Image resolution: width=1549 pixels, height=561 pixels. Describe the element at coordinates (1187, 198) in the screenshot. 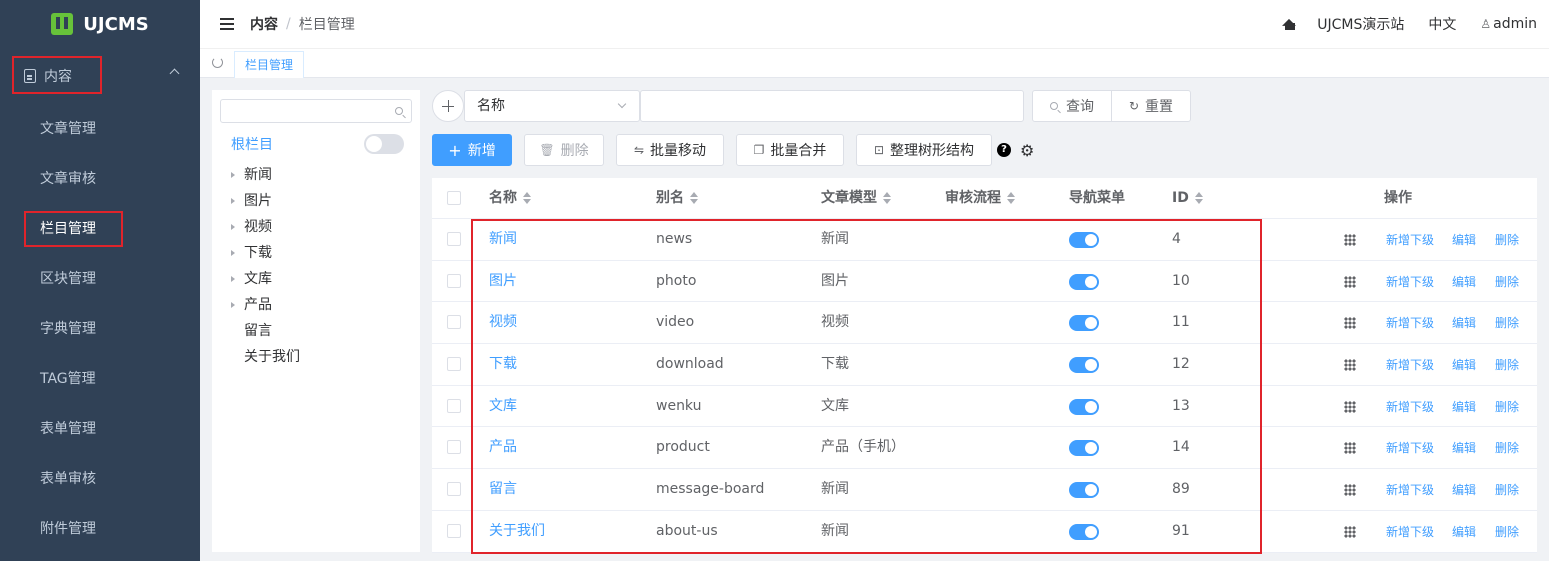

I see `column-id: ID` at that location.